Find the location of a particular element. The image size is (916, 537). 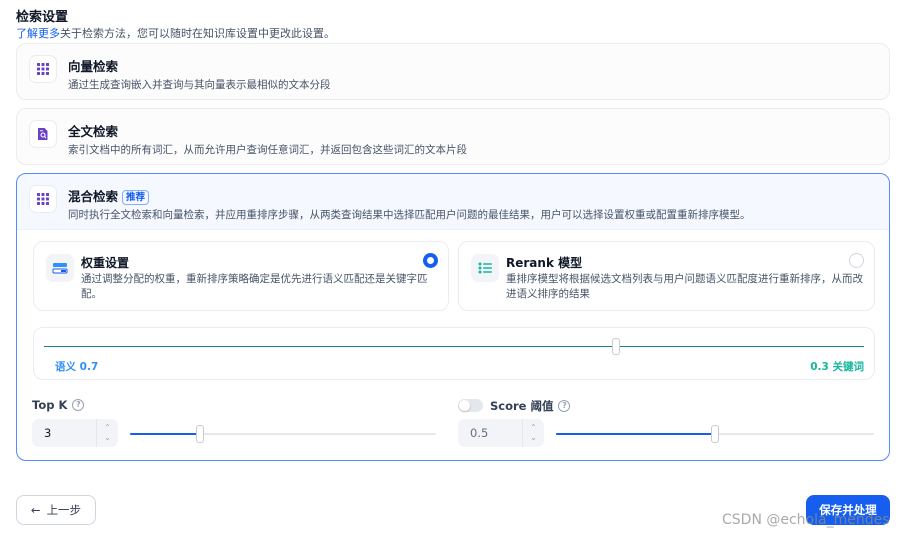

top-k-slider-handle is located at coordinates (200, 434).